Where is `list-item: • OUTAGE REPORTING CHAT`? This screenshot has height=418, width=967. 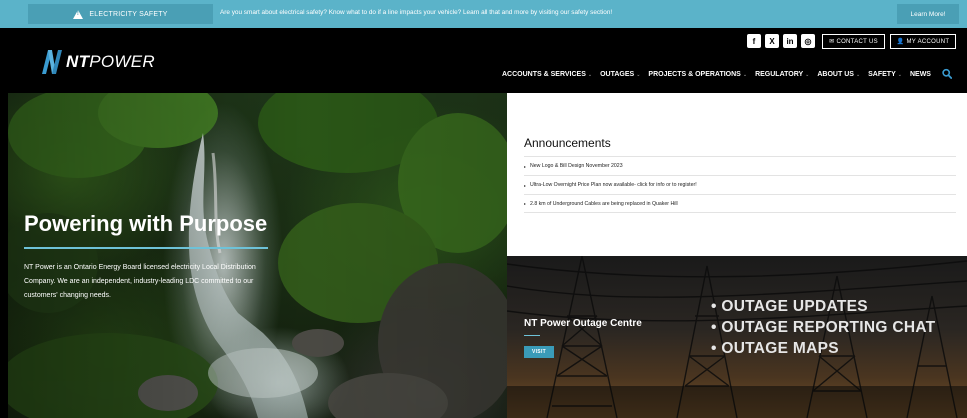 list-item: • OUTAGE REPORTING CHAT is located at coordinates (823, 327).